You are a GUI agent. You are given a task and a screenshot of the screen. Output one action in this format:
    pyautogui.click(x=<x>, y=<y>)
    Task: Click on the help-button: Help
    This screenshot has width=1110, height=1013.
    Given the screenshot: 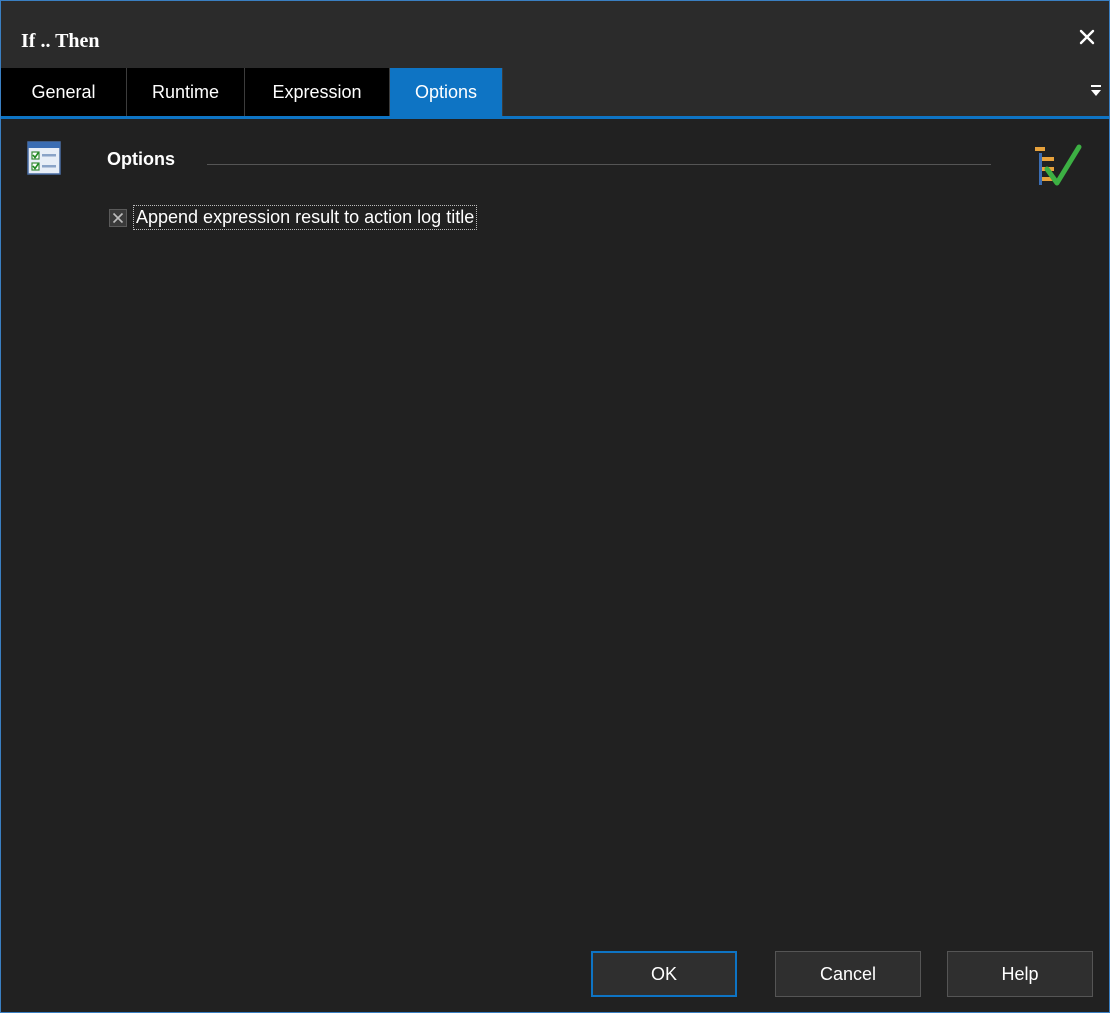 What is the action you would take?
    pyautogui.click(x=1020, y=974)
    